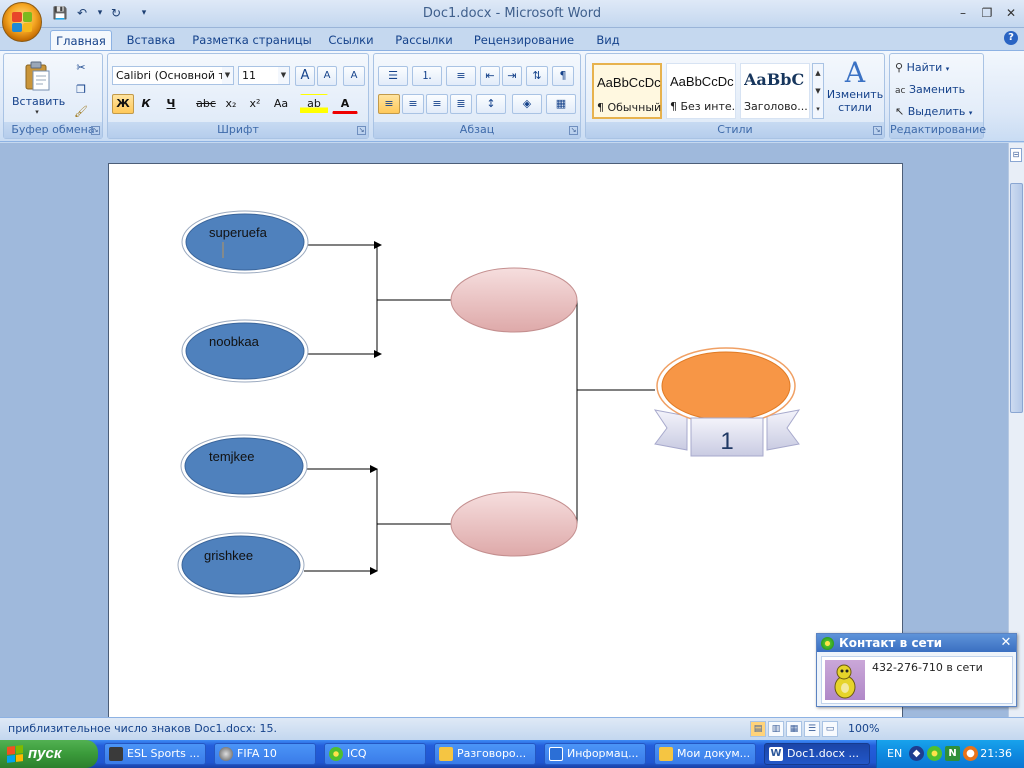  Describe the element at coordinates (241, 565) in the screenshot. I see `player-grishkee: grishkee` at that location.